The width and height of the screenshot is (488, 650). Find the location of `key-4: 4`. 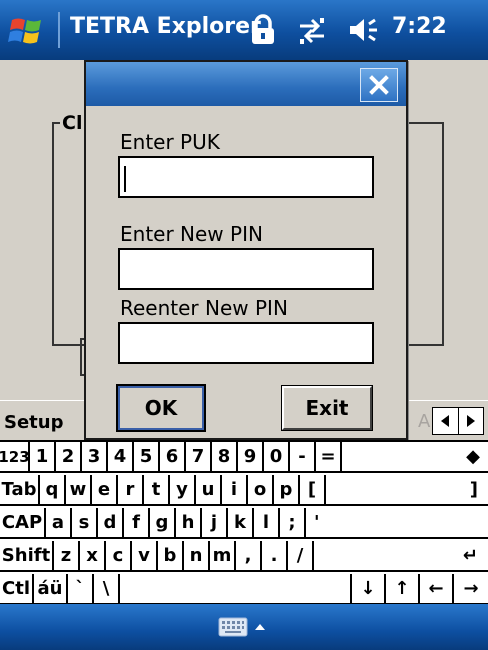

key-4: 4 is located at coordinates (121, 457).